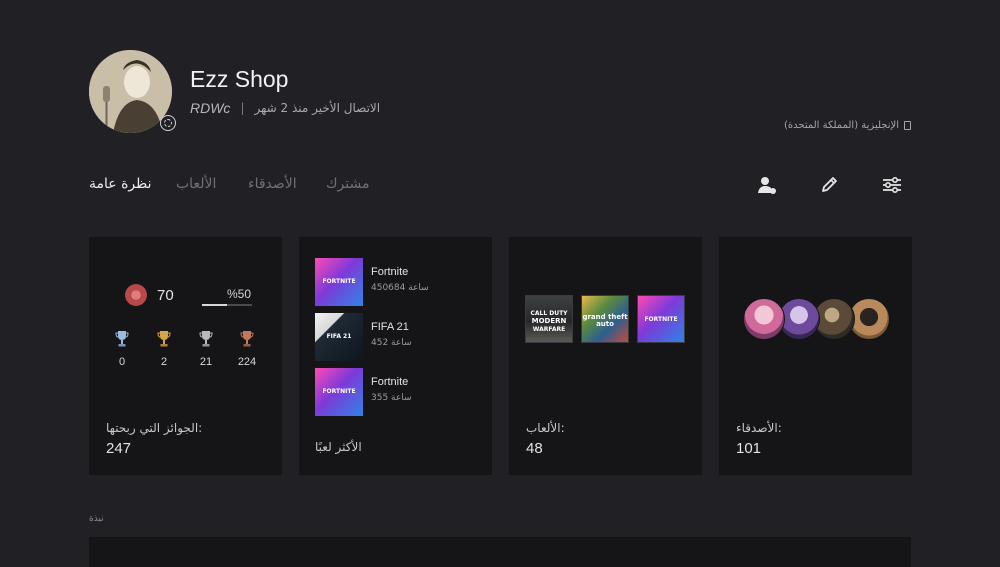 The height and width of the screenshot is (567, 1000). I want to click on add-friend-button, so click(767, 185).